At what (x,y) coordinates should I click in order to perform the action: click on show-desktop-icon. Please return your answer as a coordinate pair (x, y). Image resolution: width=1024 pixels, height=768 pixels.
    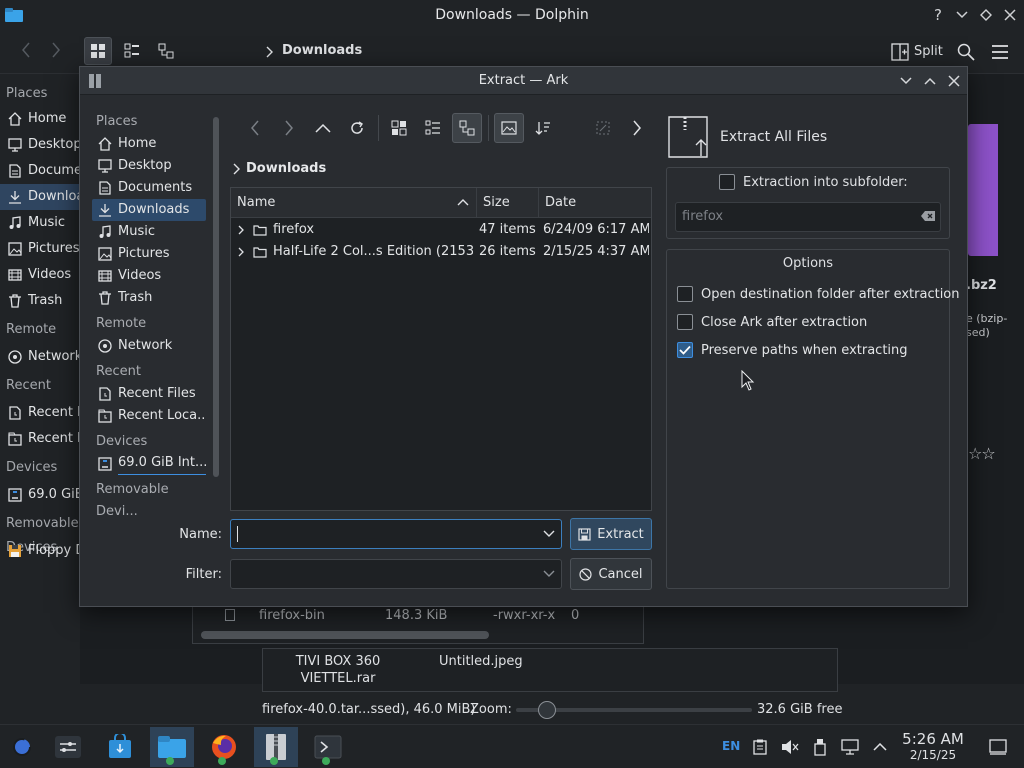
    Looking at the image, I should click on (998, 747).